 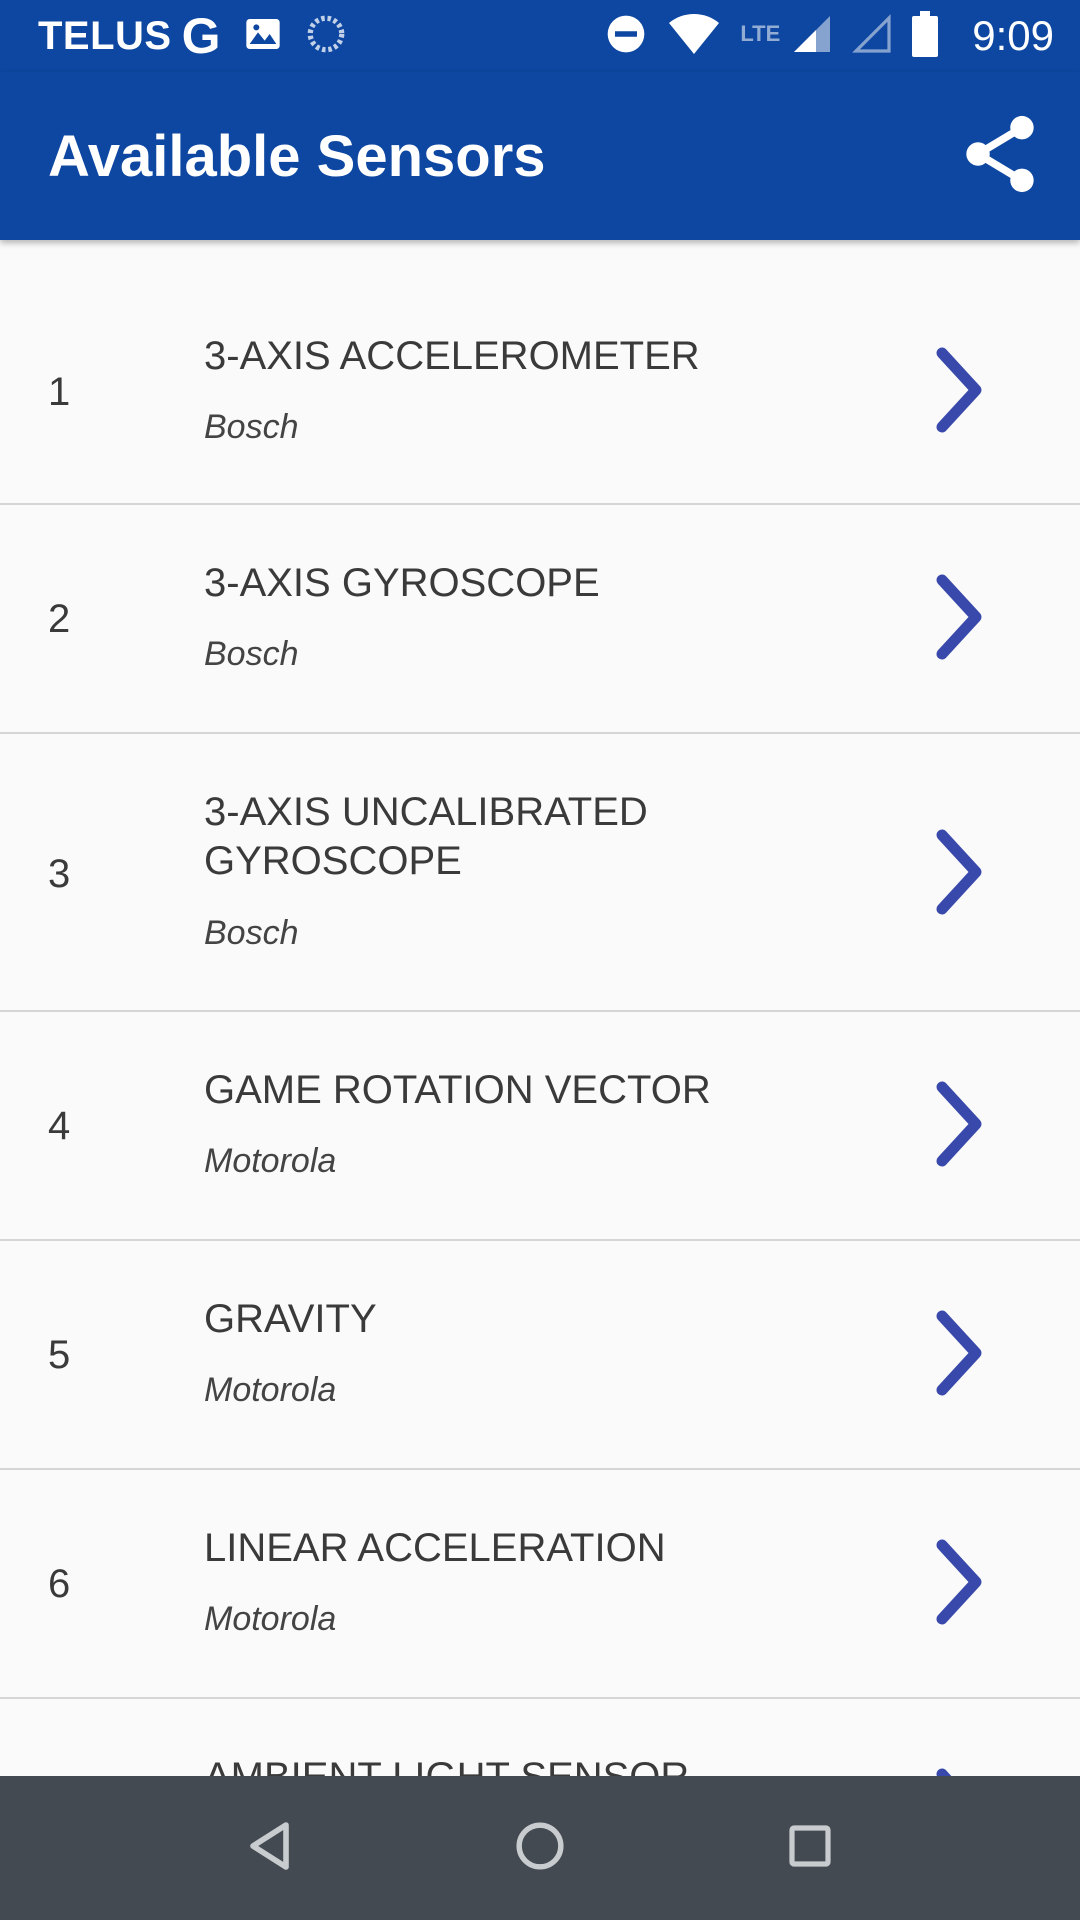 I want to click on sensor-index: 6, so click(x=59, y=1584).